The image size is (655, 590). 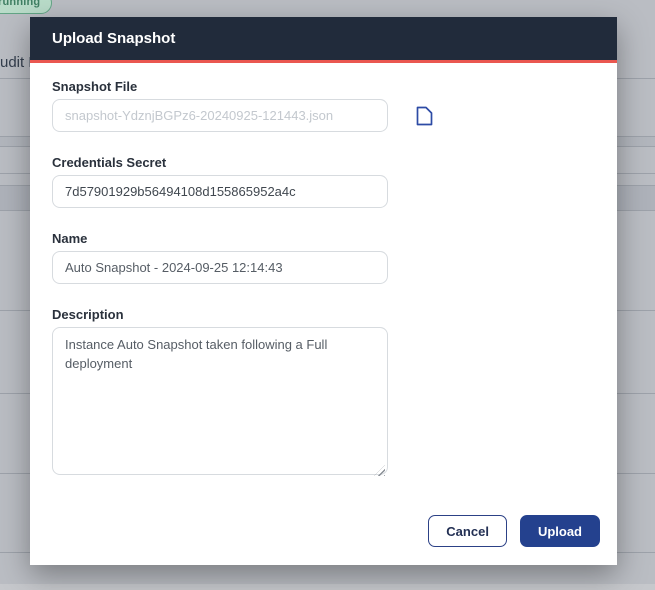 I want to click on modal-footer: Cancel Upload, so click(x=326, y=526).